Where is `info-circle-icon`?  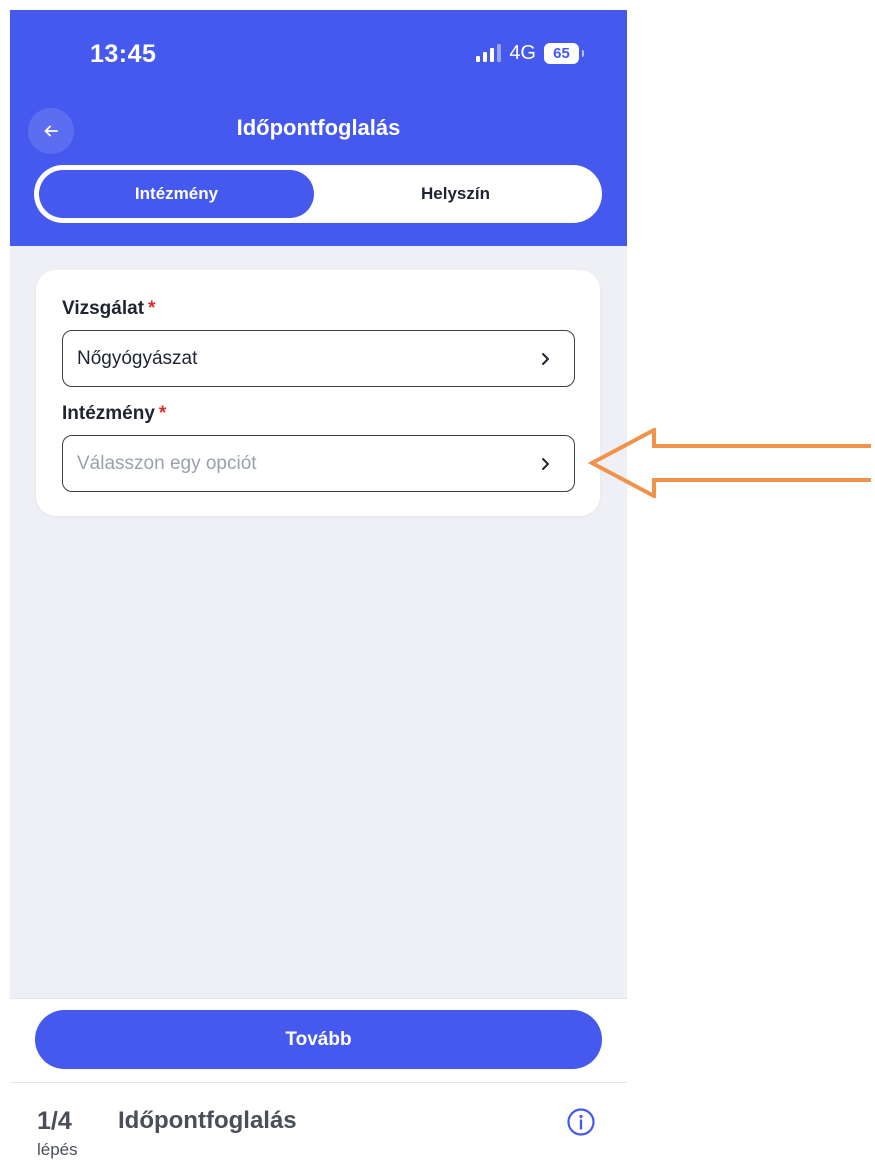
info-circle-icon is located at coordinates (581, 1122).